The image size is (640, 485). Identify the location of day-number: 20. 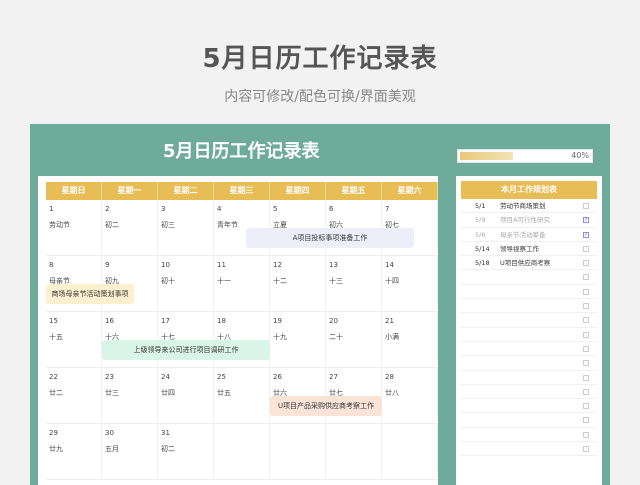
(333, 321).